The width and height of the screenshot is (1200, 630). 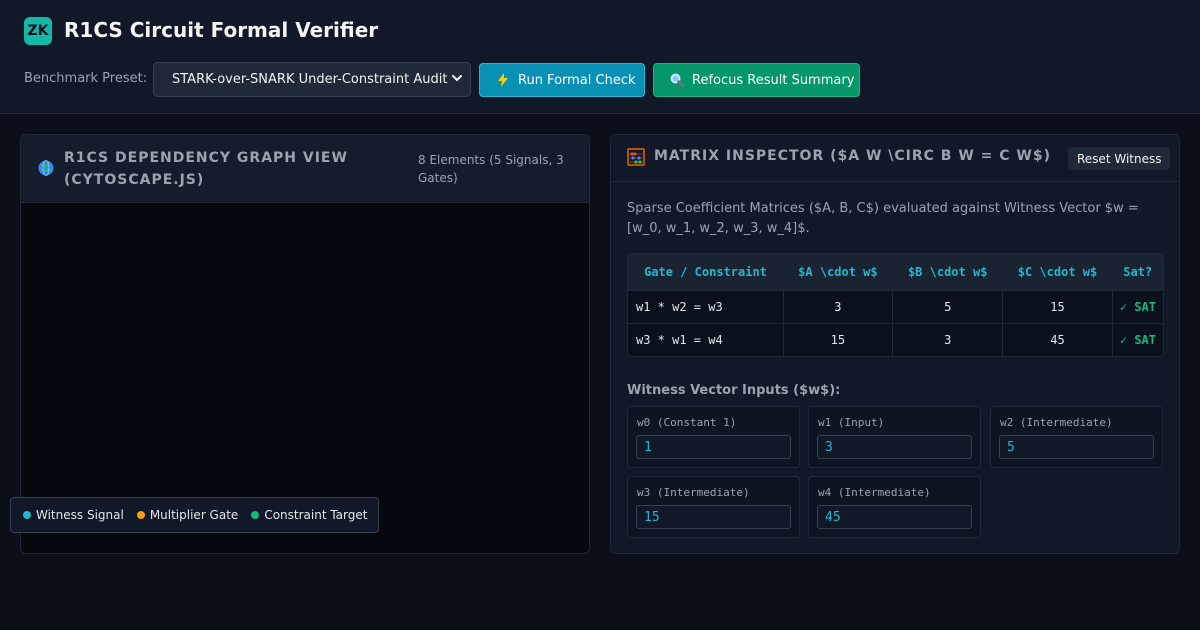 I want to click on witness-name: w0 (Constant 1), so click(x=687, y=422).